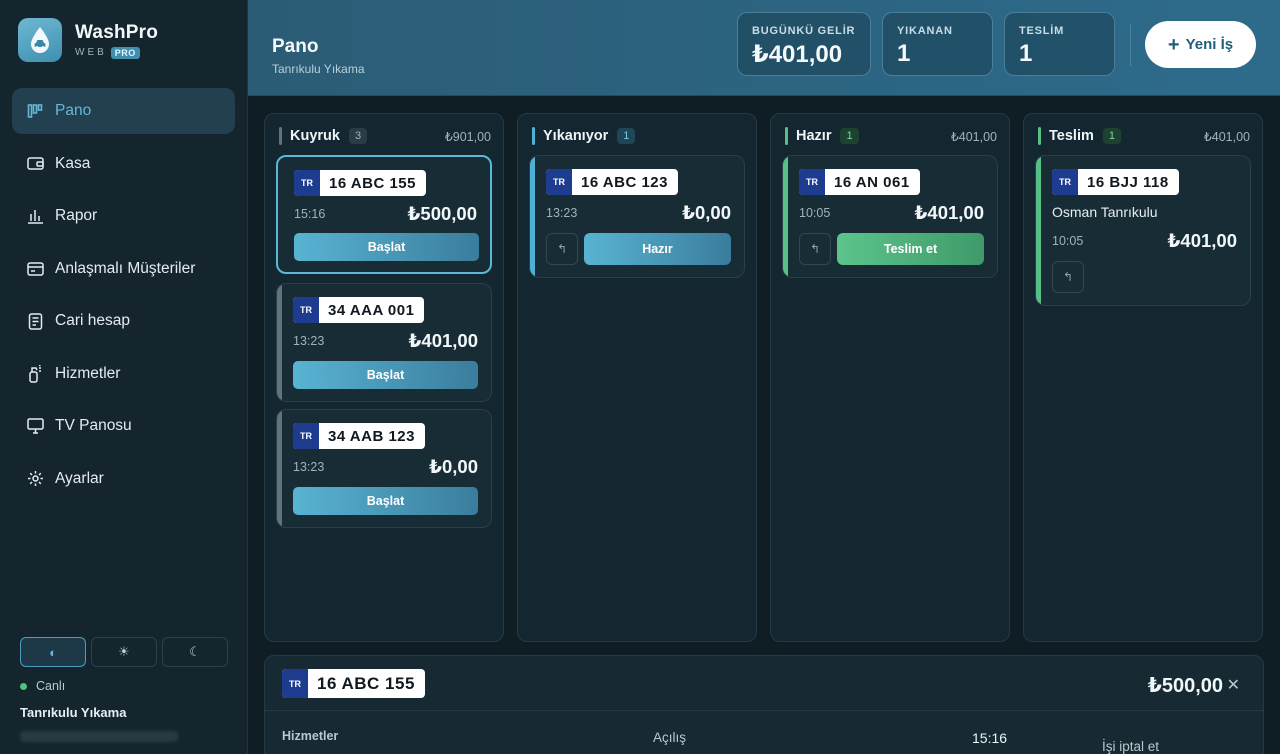 Image resolution: width=1280 pixels, height=754 pixels. I want to click on plate-number: 16 BJJ 118, so click(1128, 182).